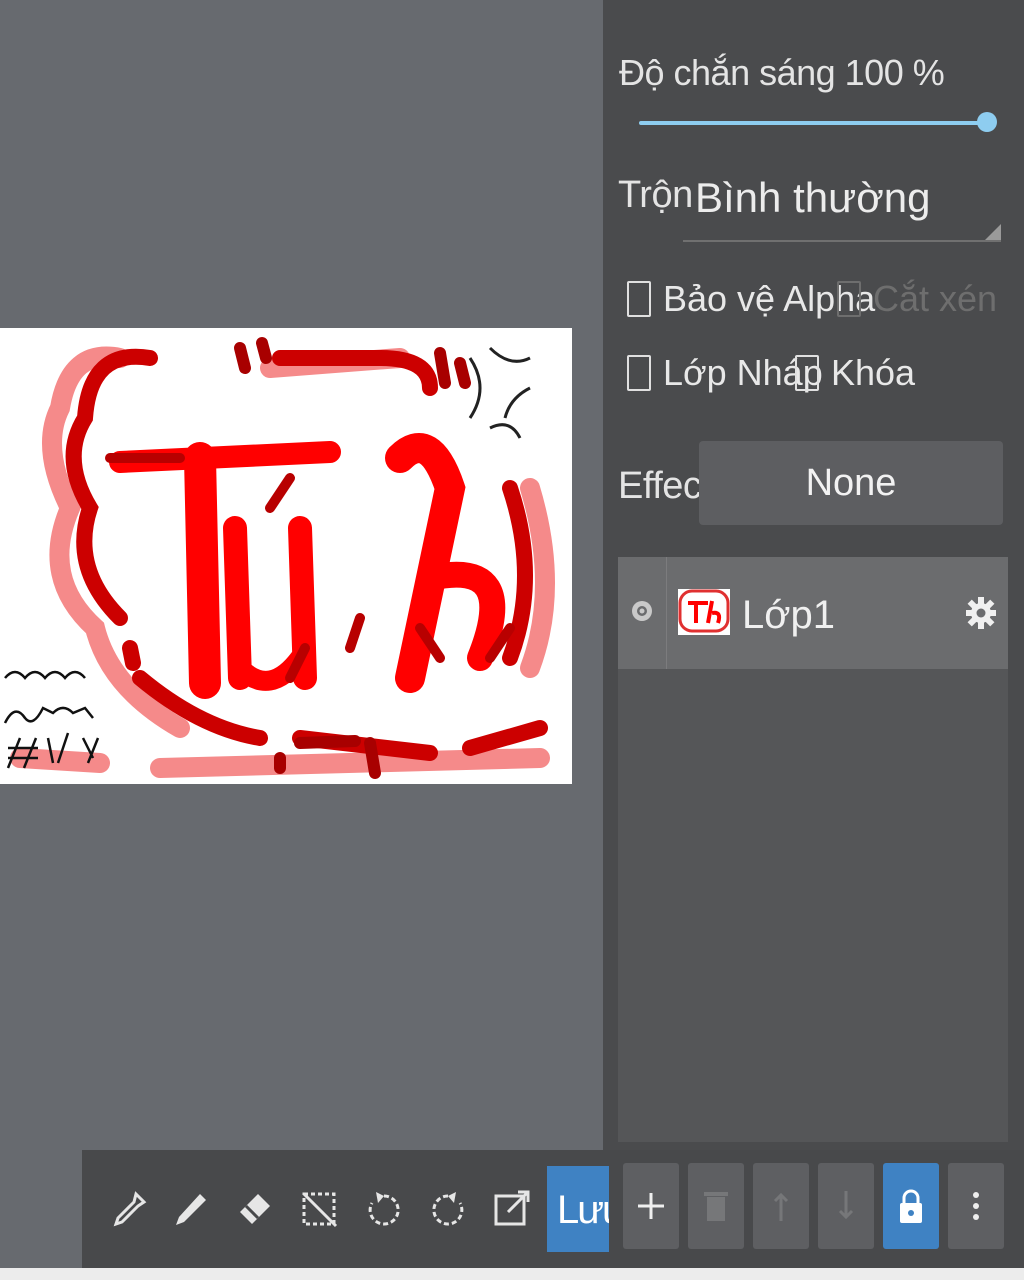 The width and height of the screenshot is (1024, 1280). I want to click on opacity-slider, so click(818, 123).